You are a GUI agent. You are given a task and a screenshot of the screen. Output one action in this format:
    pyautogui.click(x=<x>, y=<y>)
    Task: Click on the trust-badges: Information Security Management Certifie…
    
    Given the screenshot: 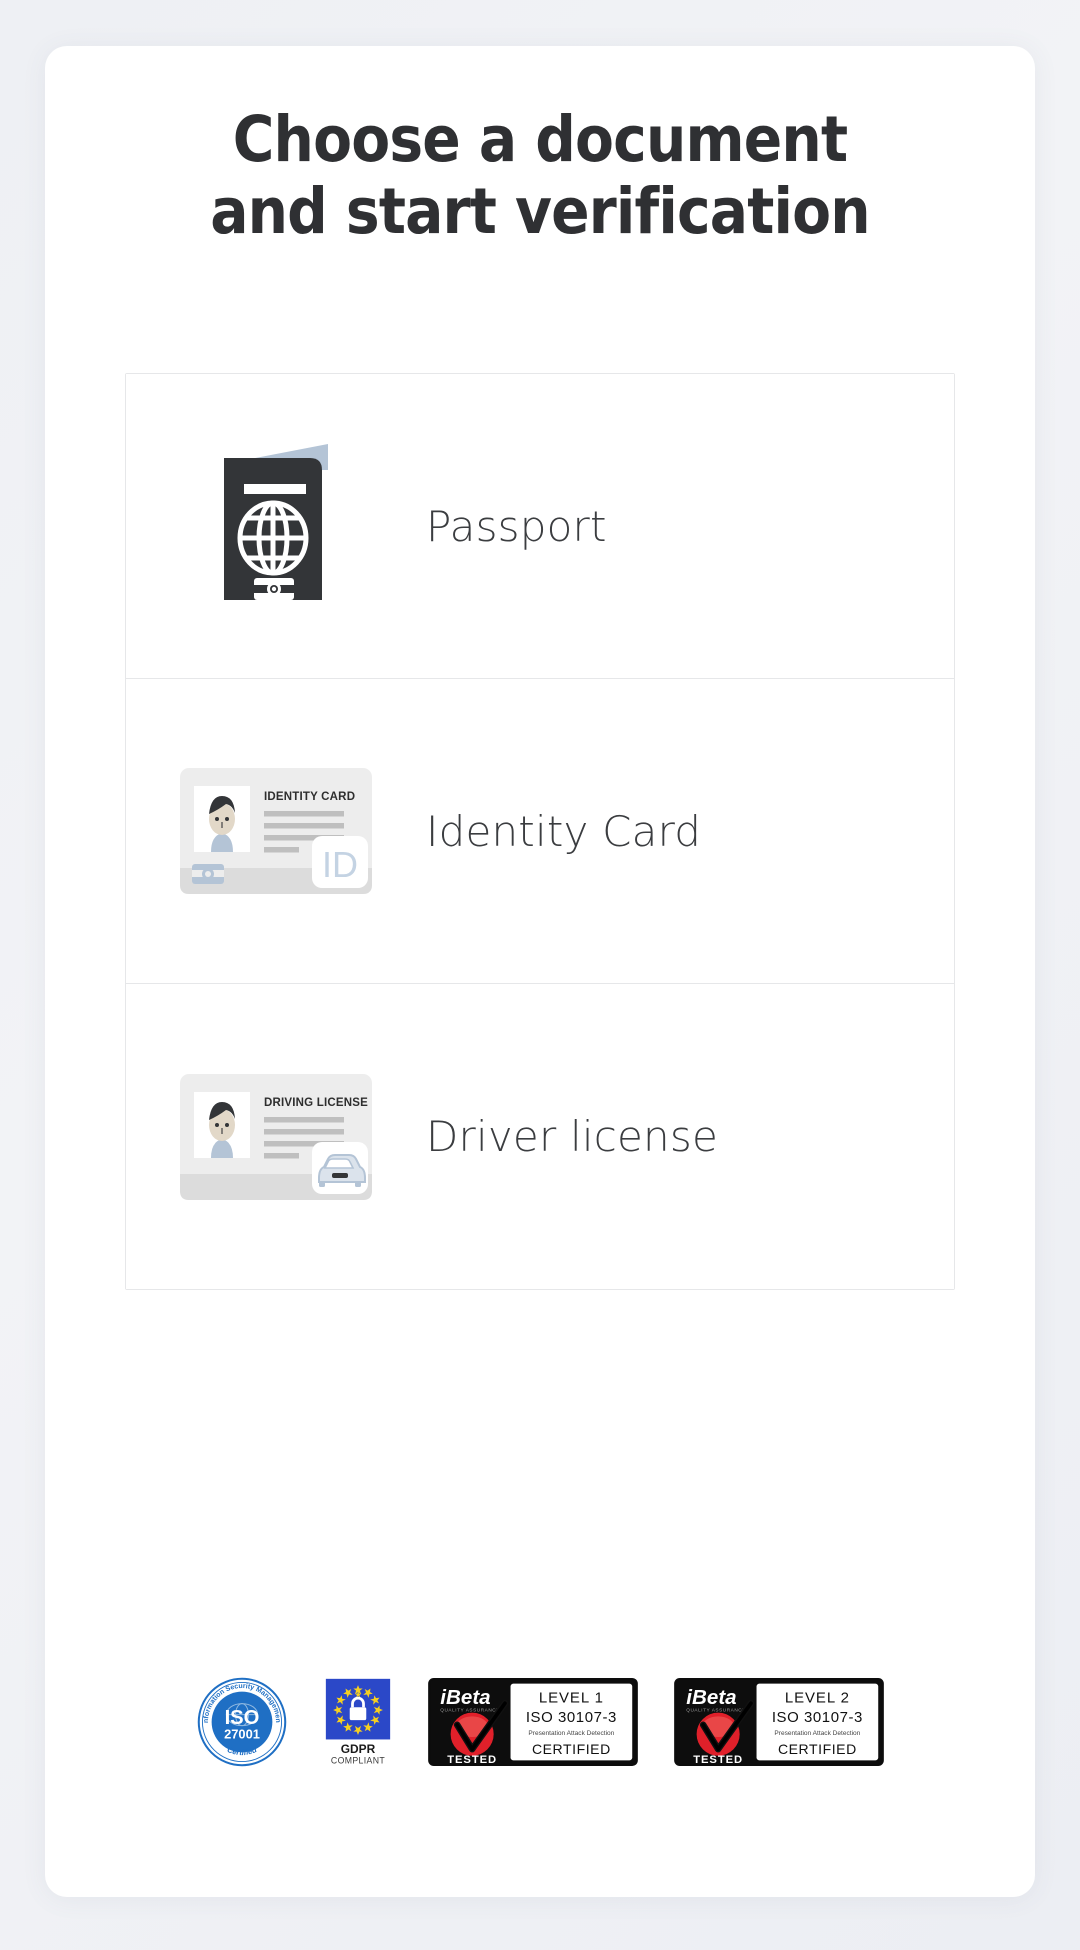 What is the action you would take?
    pyautogui.click(x=540, y=1722)
    